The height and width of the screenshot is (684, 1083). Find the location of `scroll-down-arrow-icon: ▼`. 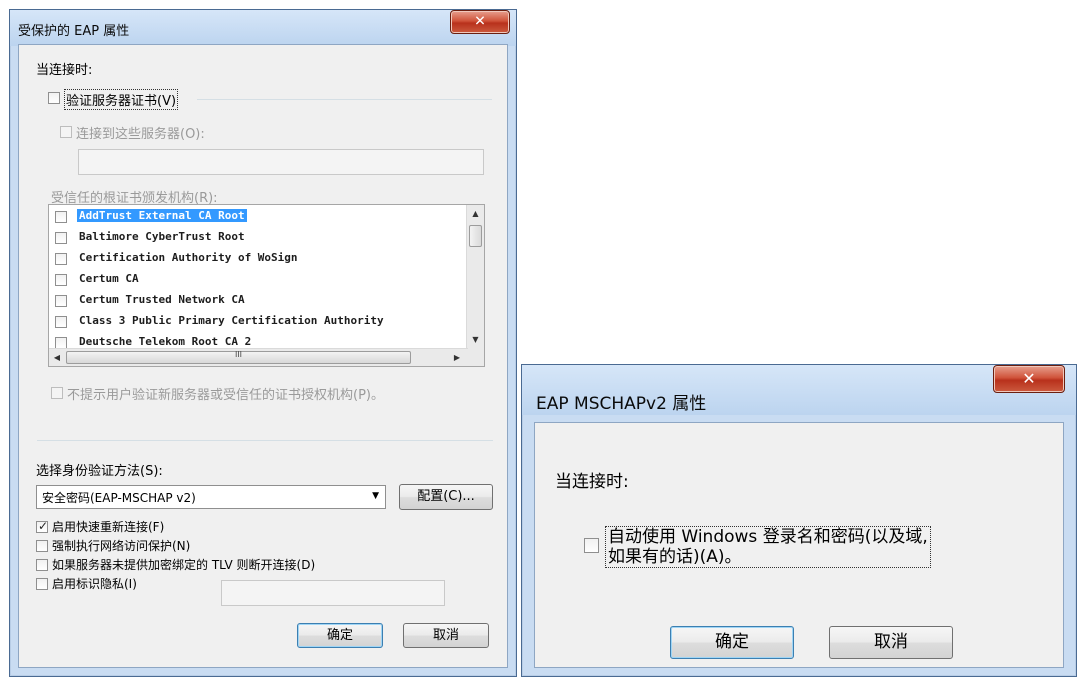

scroll-down-arrow-icon: ▼ is located at coordinates (475, 339).